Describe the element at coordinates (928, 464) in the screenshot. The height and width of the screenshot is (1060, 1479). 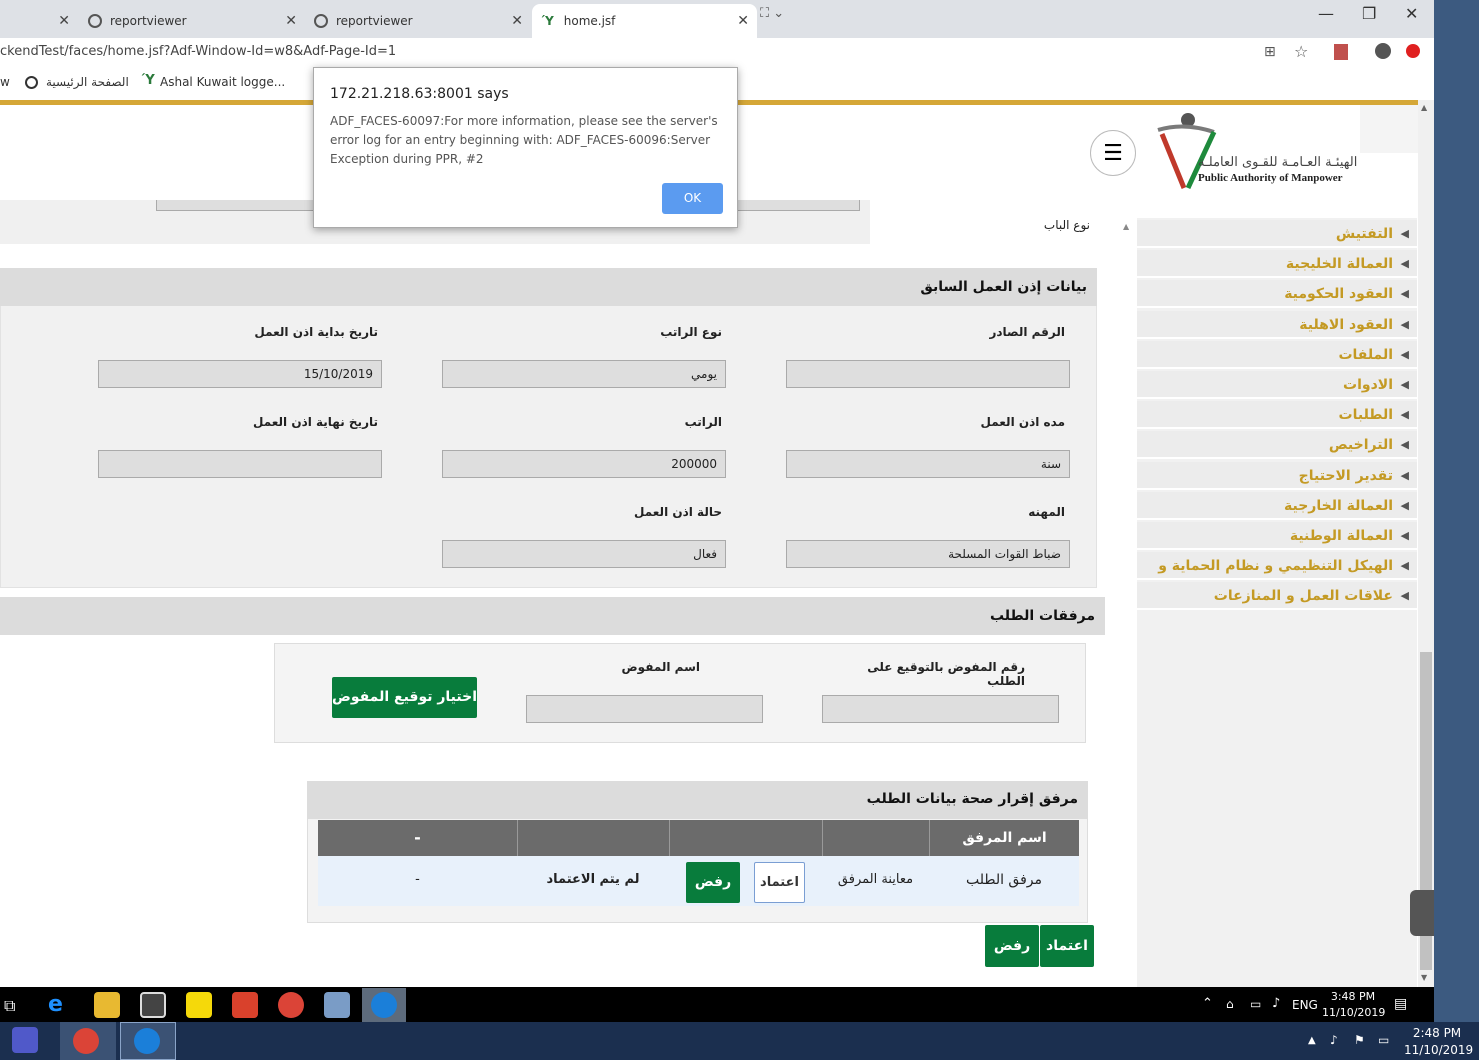
I see `duration-field: سنة` at that location.